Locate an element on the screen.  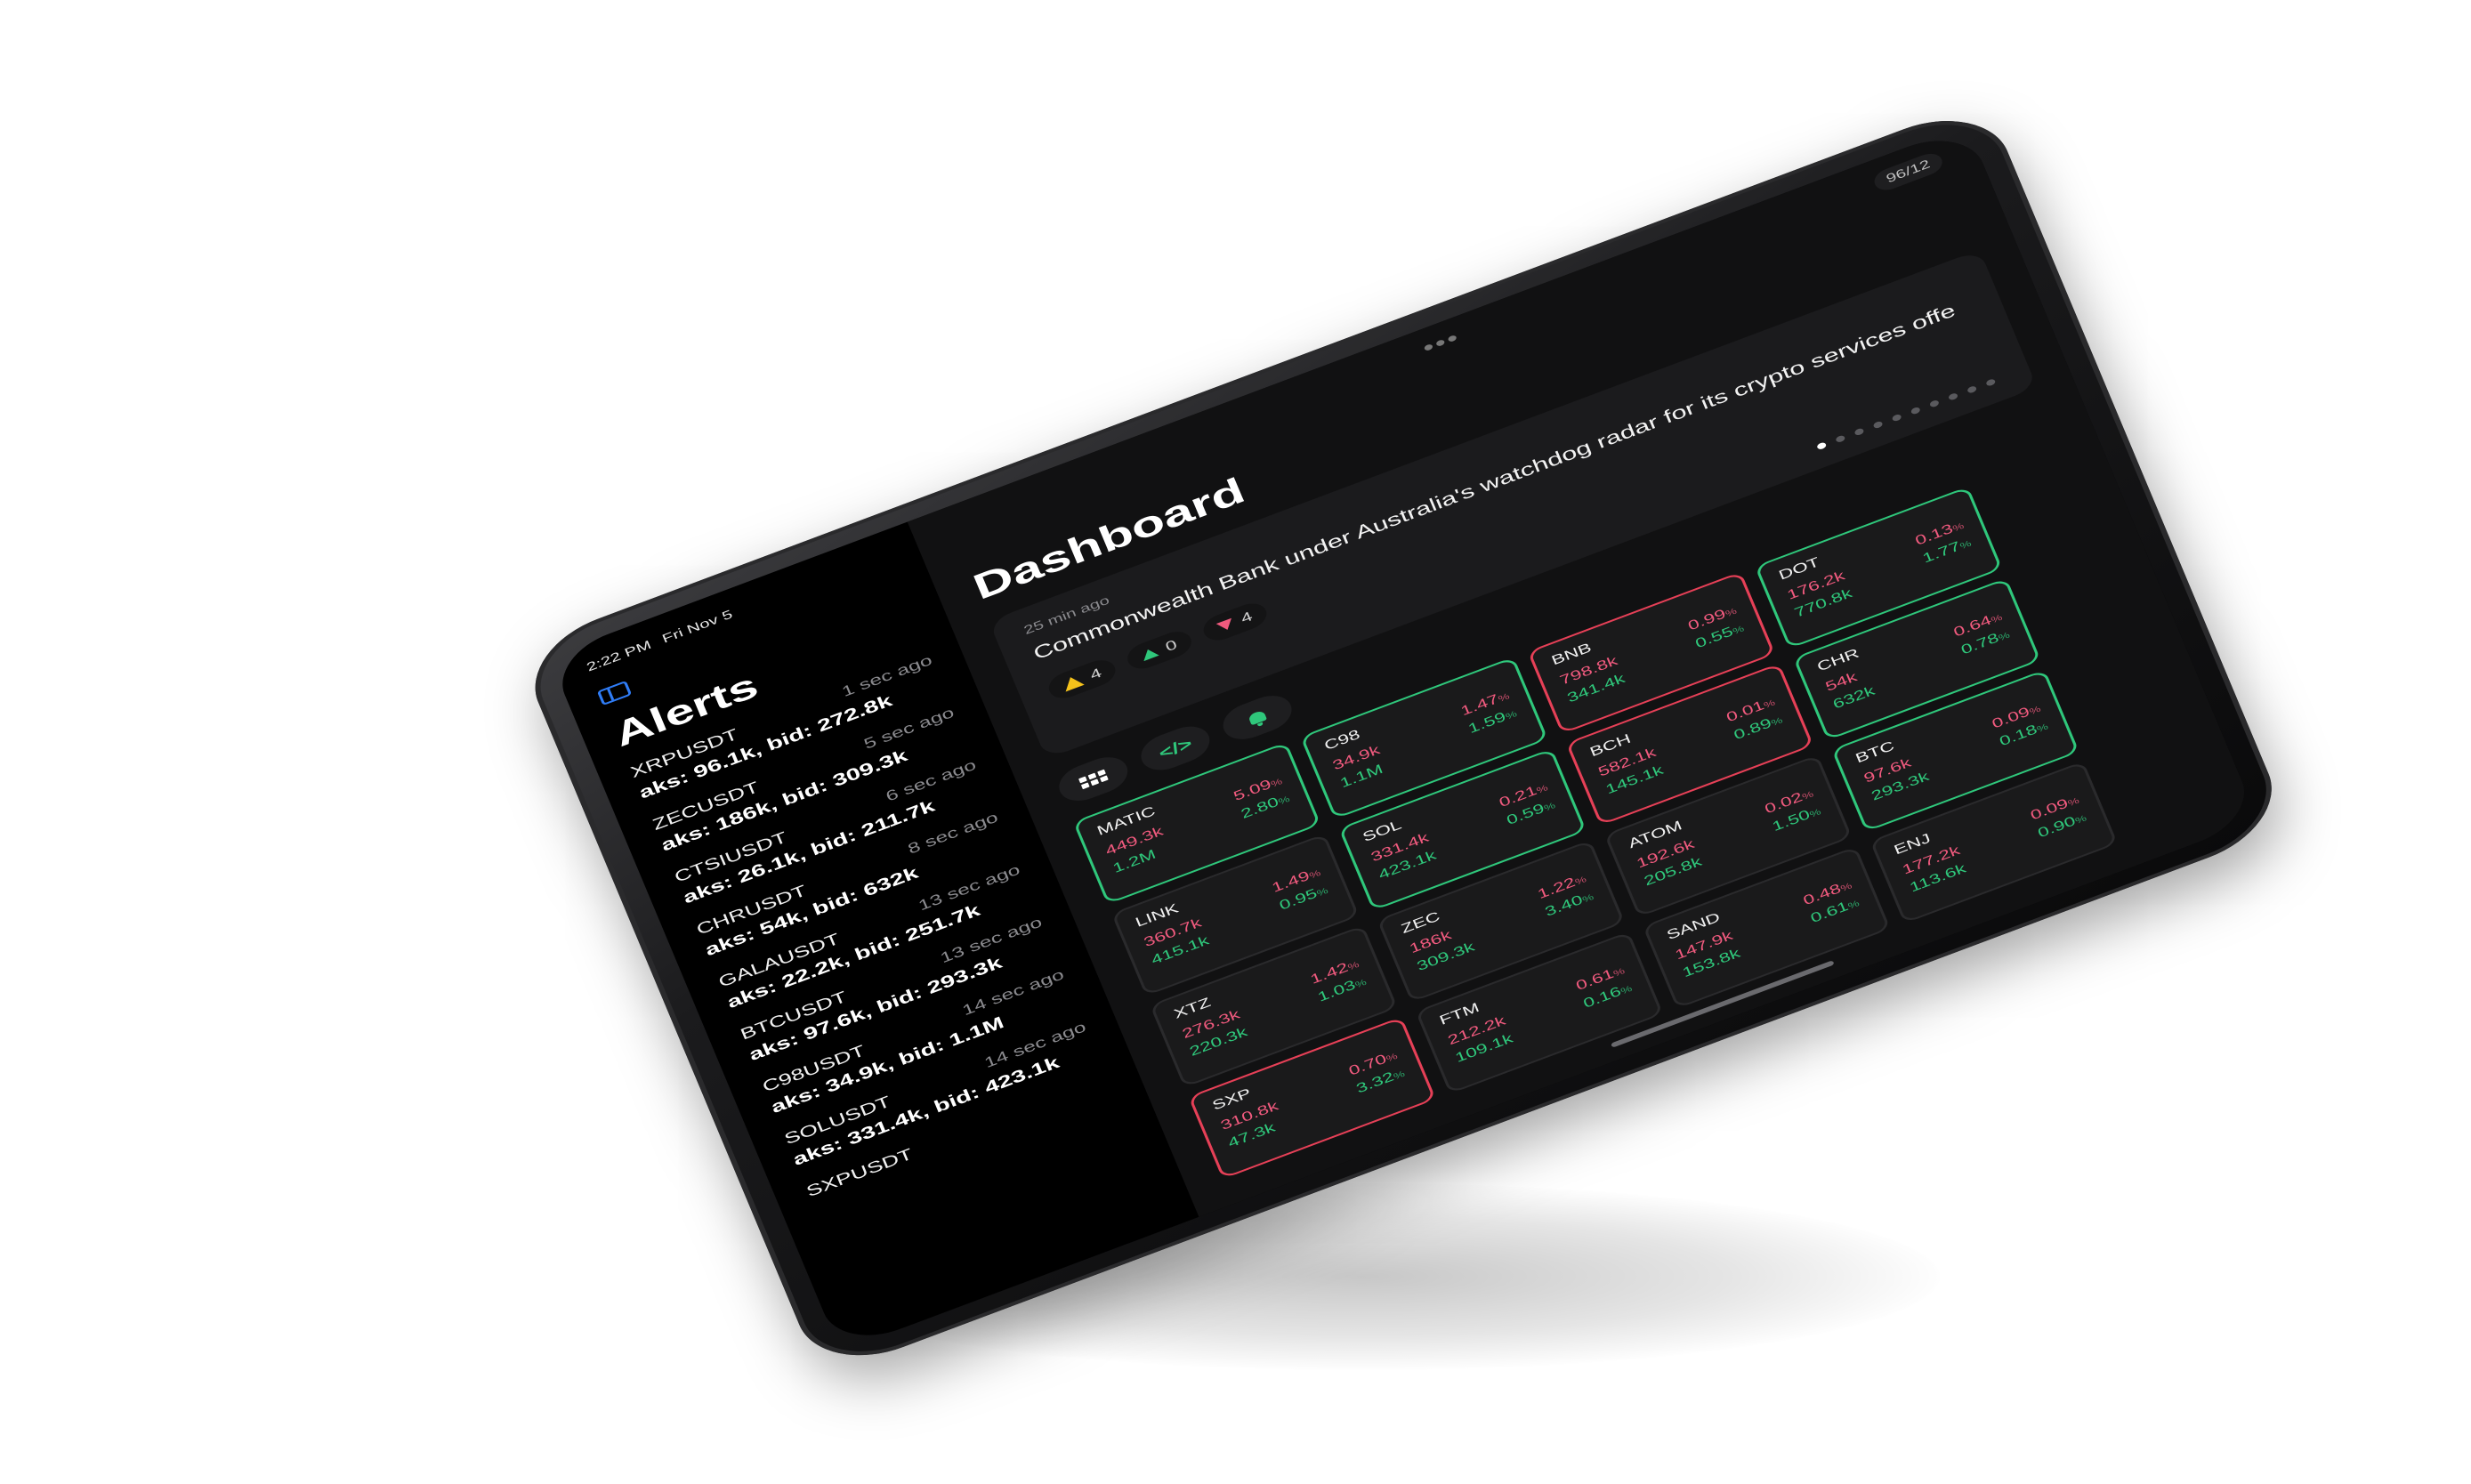
bell-icon is located at coordinates (1258, 717).